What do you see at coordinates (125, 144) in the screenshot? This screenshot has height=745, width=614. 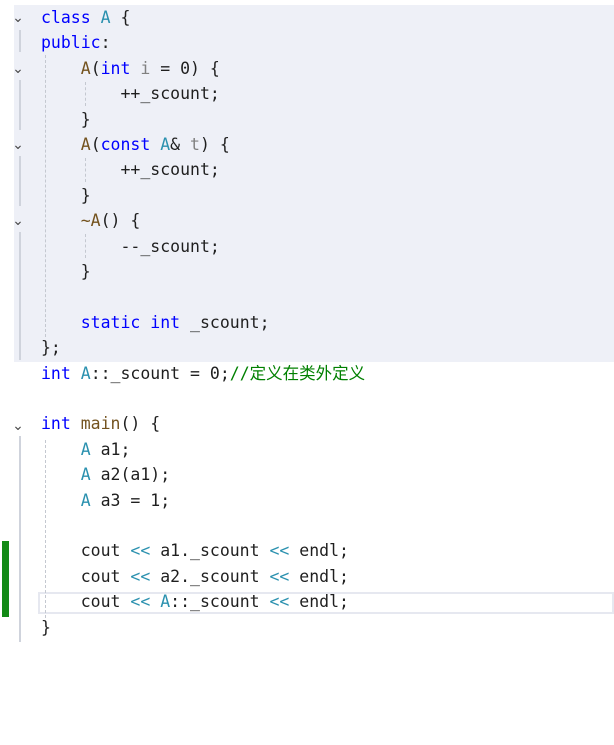 I see `code-token: const` at bounding box center [125, 144].